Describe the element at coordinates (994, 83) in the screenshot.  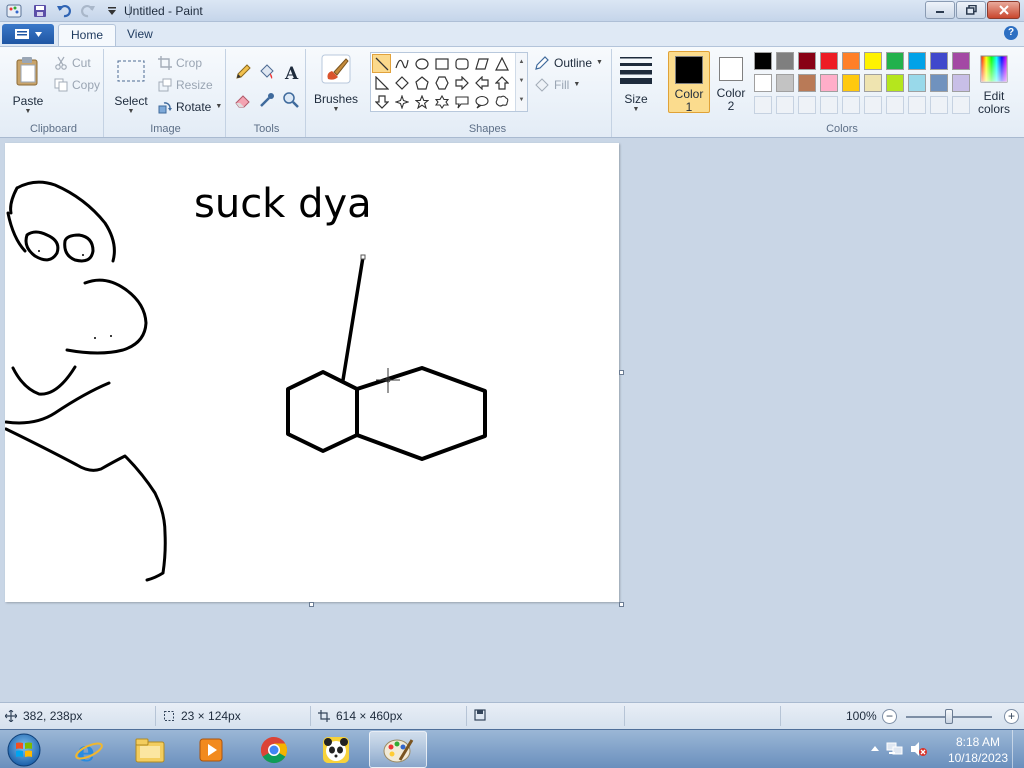
I see `edit-colors-button: Edit colors` at that location.